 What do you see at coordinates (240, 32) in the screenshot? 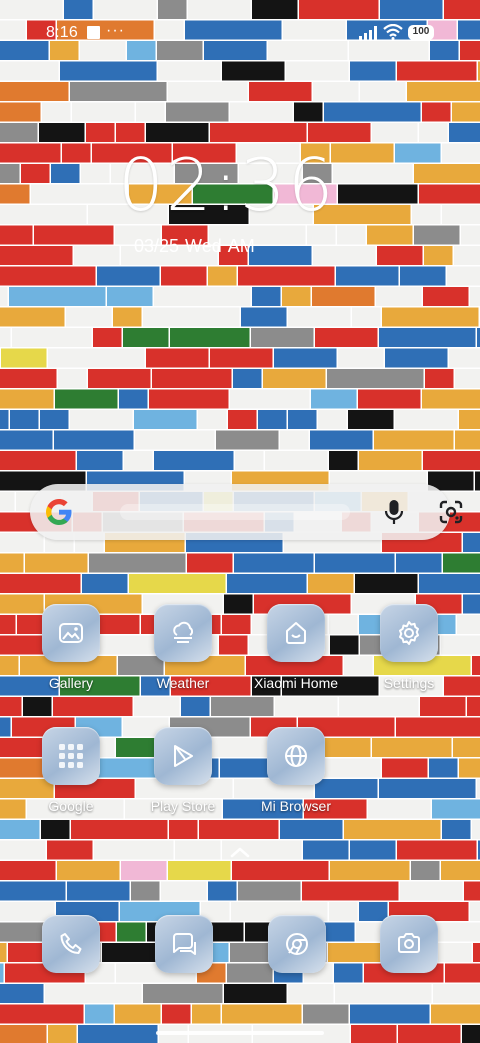
I see `status-bar: 8:16 ··· 100` at bounding box center [240, 32].